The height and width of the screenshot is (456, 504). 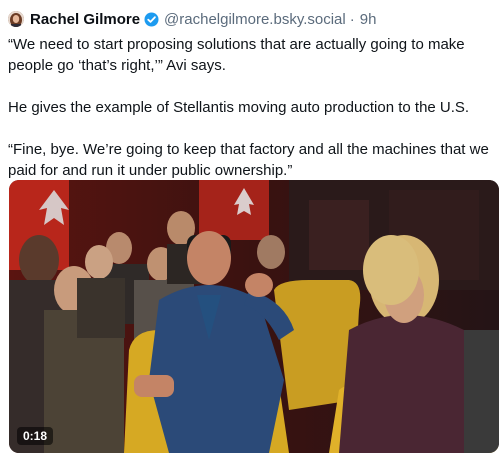 I want to click on author-handle: @rachelgilmore.bsky.social, so click(x=255, y=19).